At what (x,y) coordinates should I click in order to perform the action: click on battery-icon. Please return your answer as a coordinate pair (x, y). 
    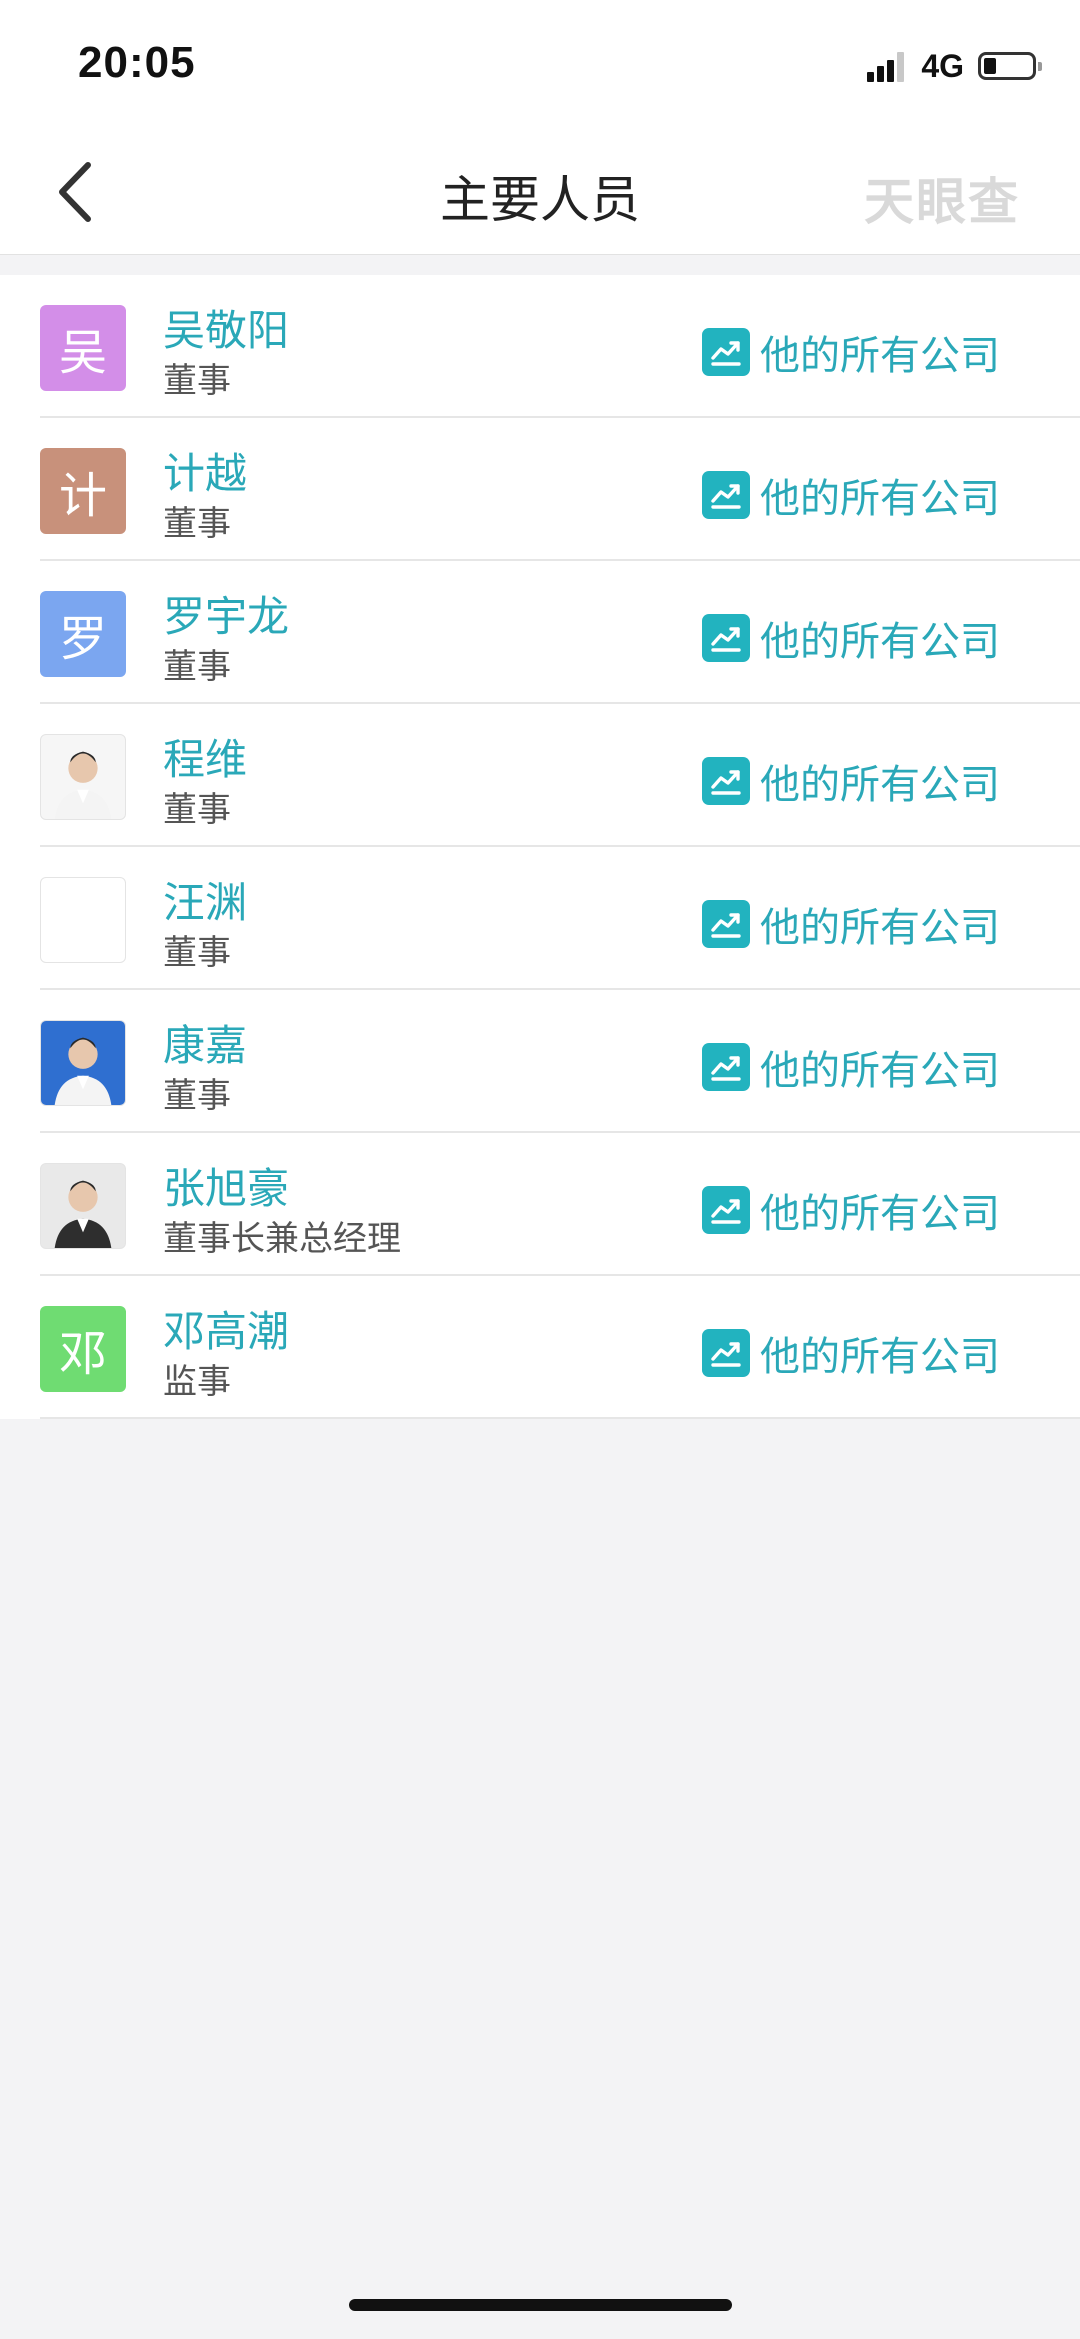
    Looking at the image, I should click on (1010, 66).